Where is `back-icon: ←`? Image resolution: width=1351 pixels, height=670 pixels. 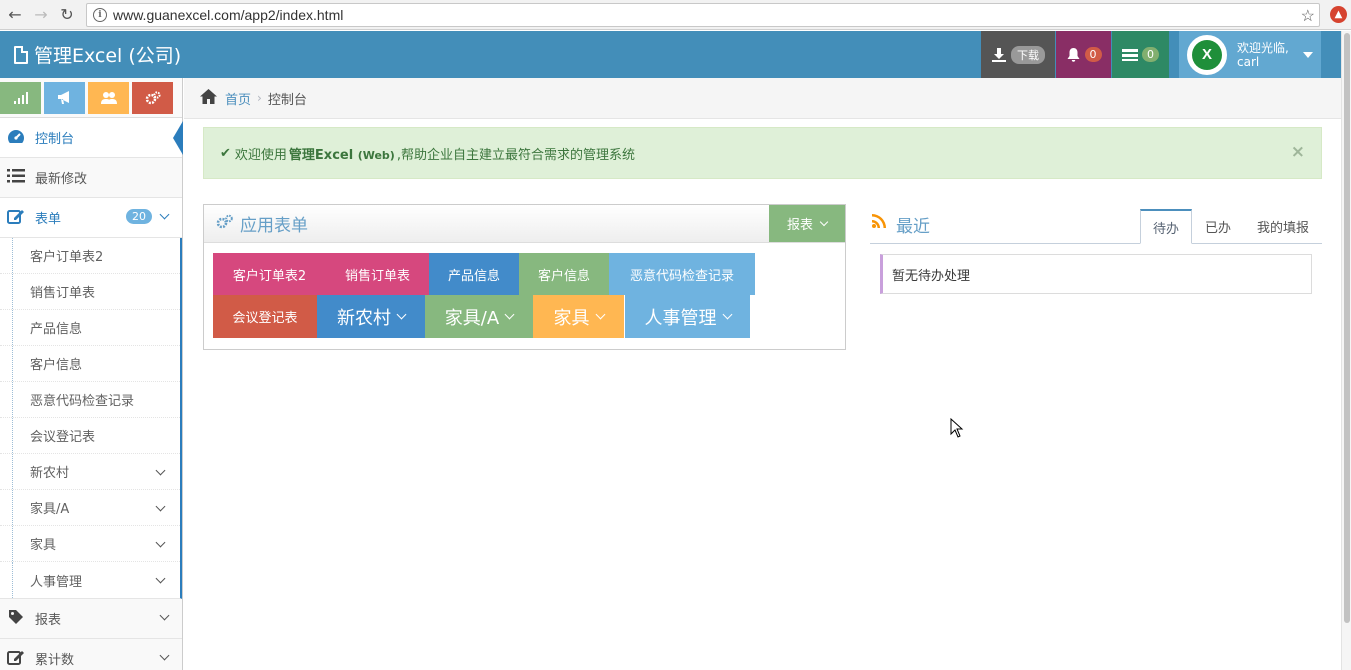 back-icon: ← is located at coordinates (15, 15).